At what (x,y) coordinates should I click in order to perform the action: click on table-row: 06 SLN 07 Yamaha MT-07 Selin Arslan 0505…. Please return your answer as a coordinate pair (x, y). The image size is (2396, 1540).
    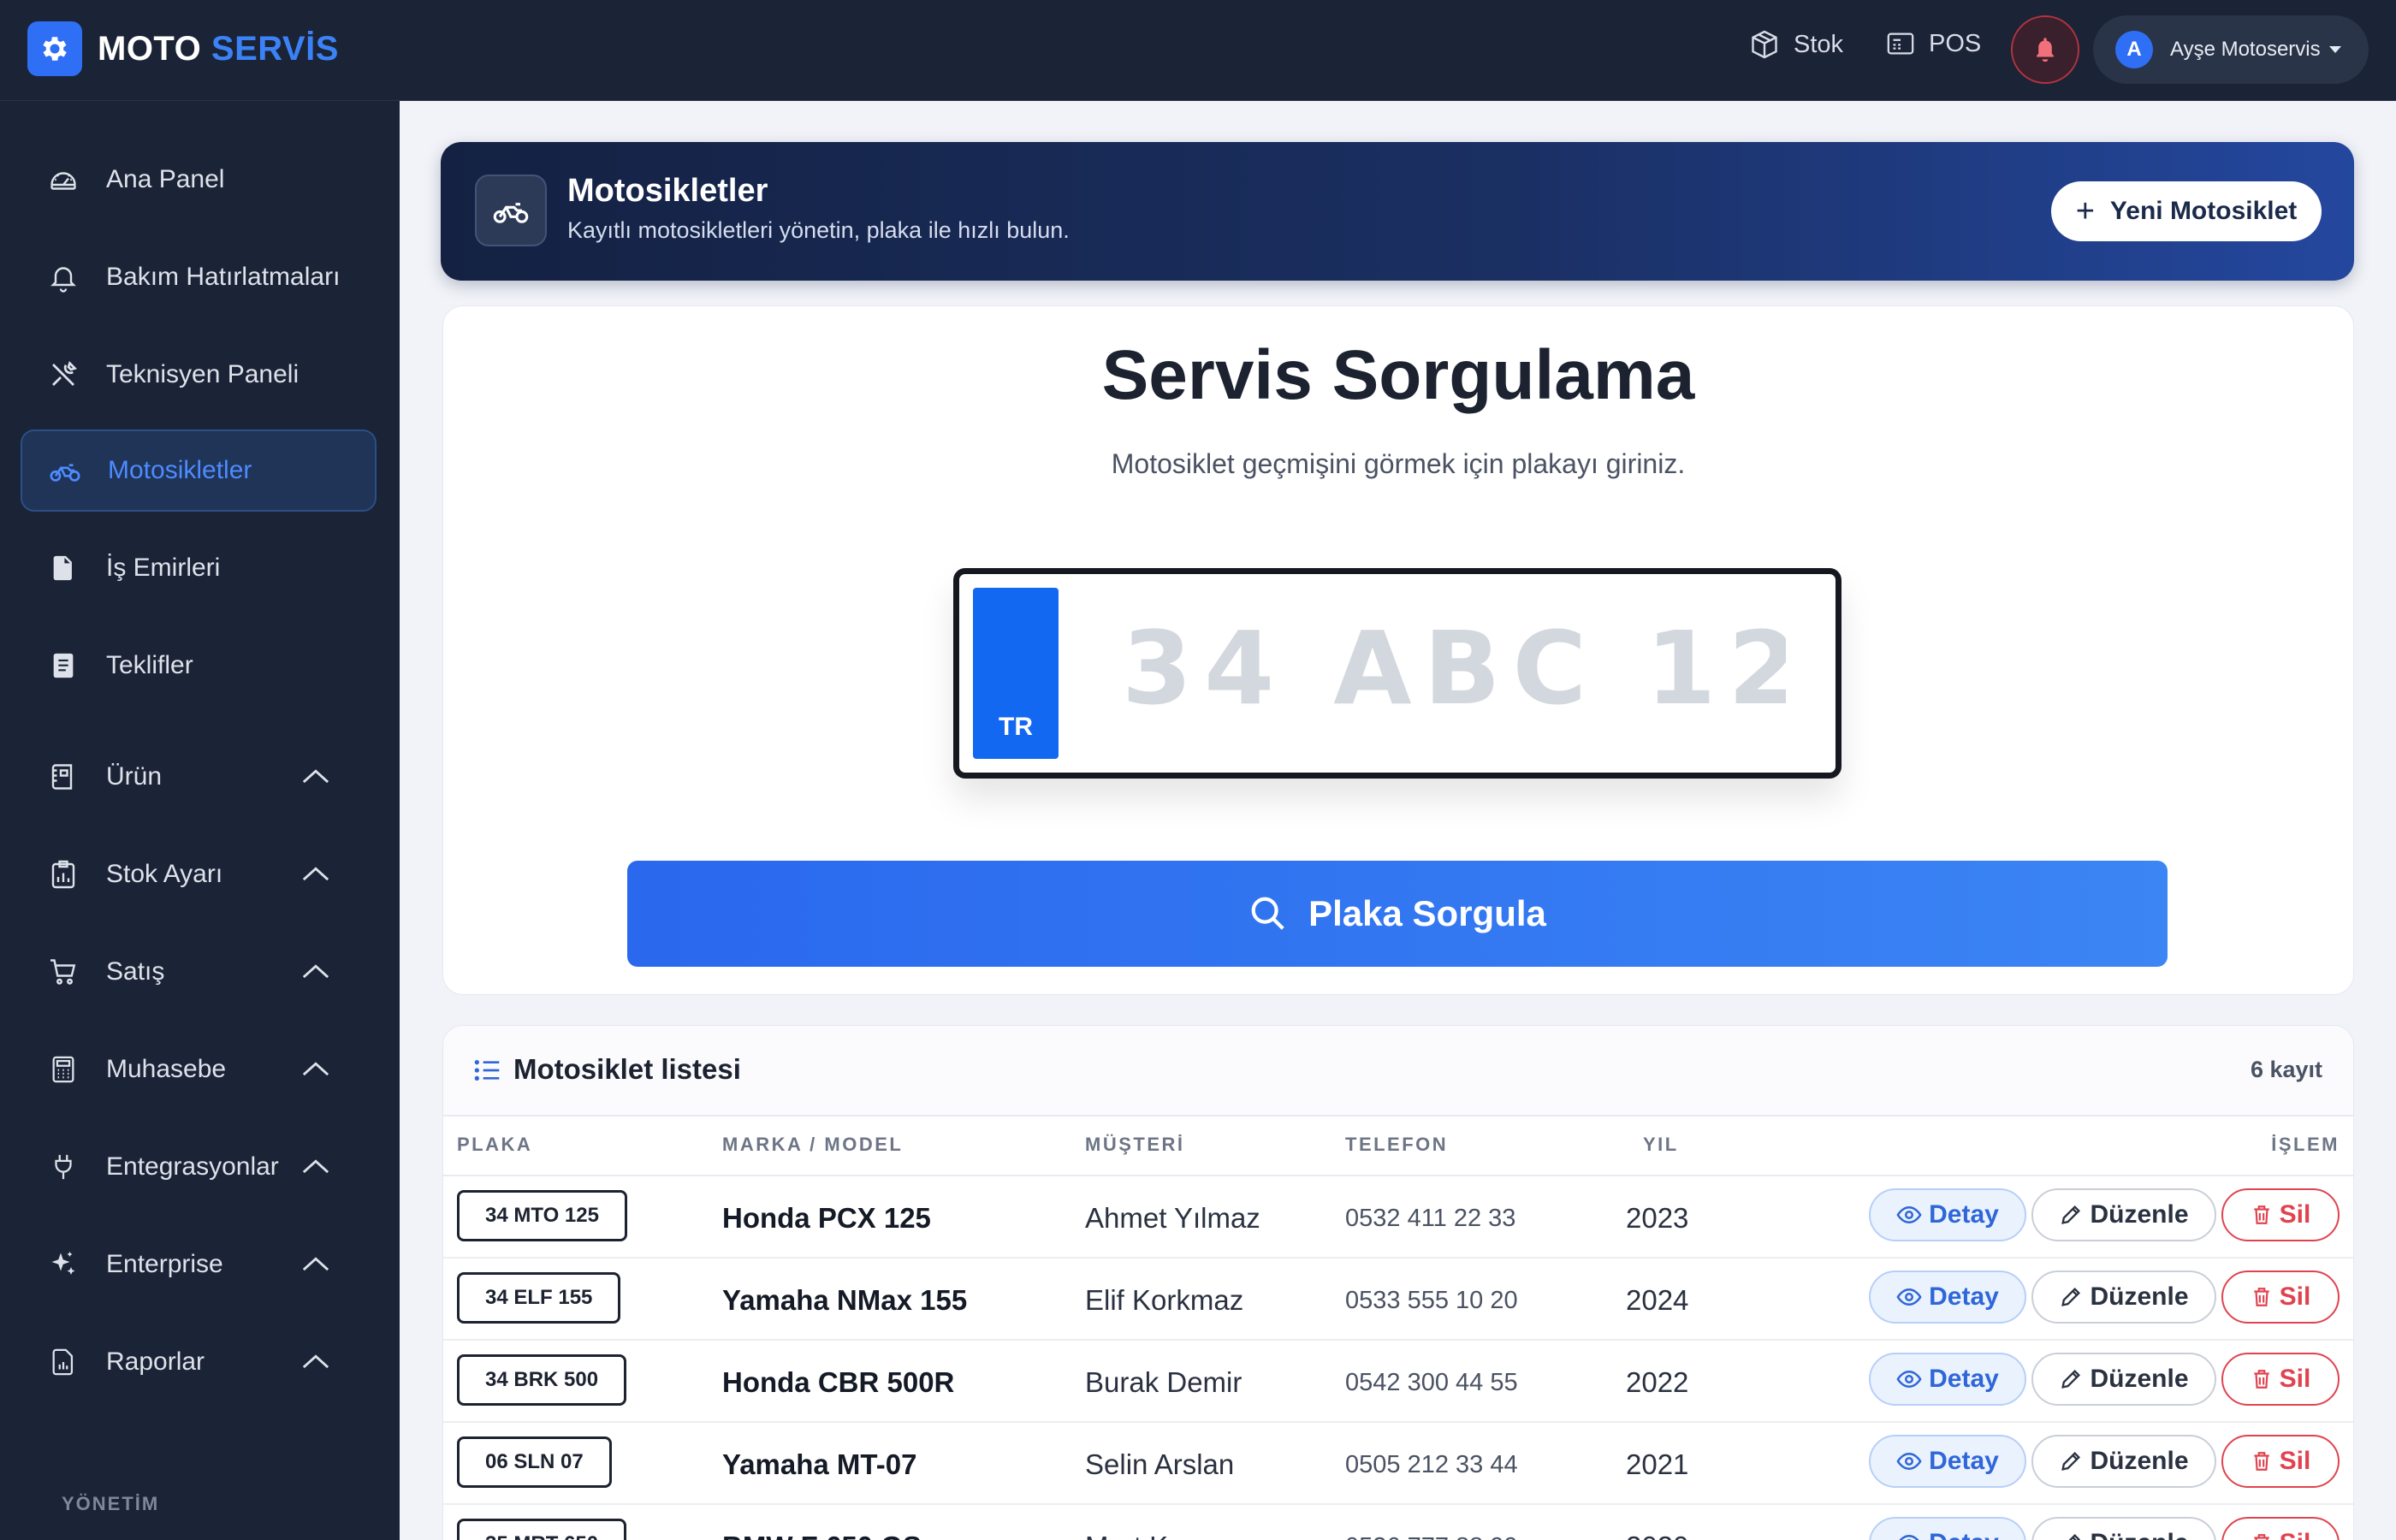
    Looking at the image, I should click on (1398, 1464).